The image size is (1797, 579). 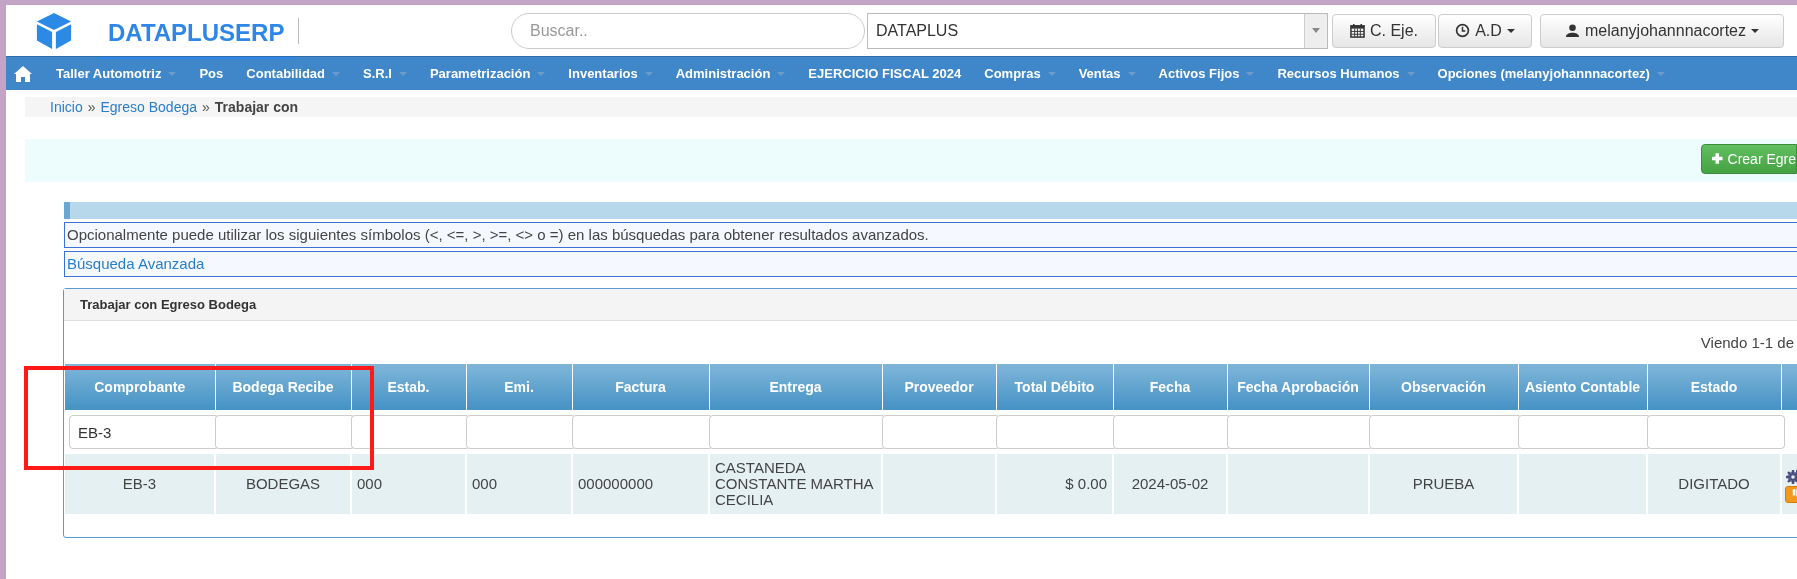 I want to click on header-button: A.D, so click(x=1485, y=30).